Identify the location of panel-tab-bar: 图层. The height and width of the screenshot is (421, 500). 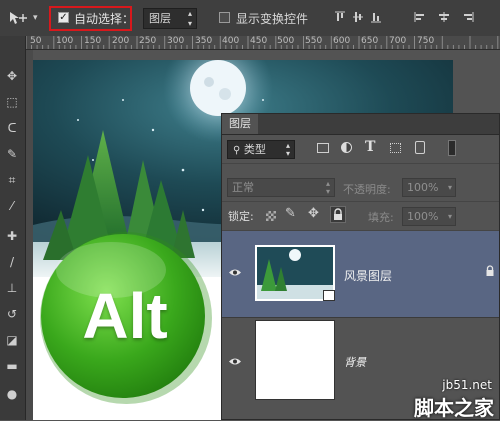
(360, 124).